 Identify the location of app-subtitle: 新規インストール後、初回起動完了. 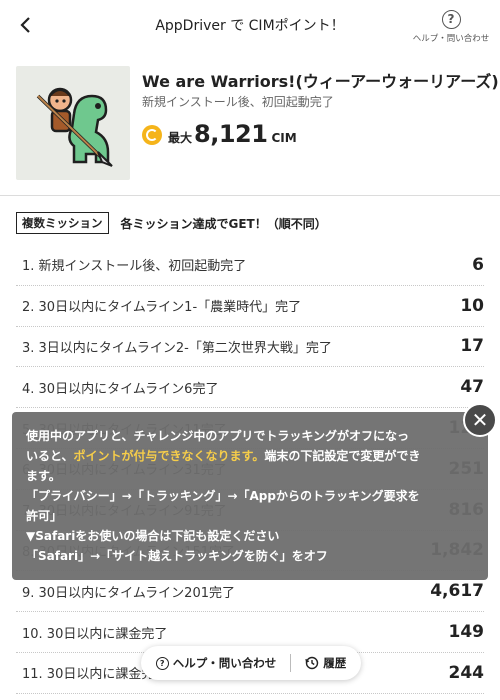
(238, 102).